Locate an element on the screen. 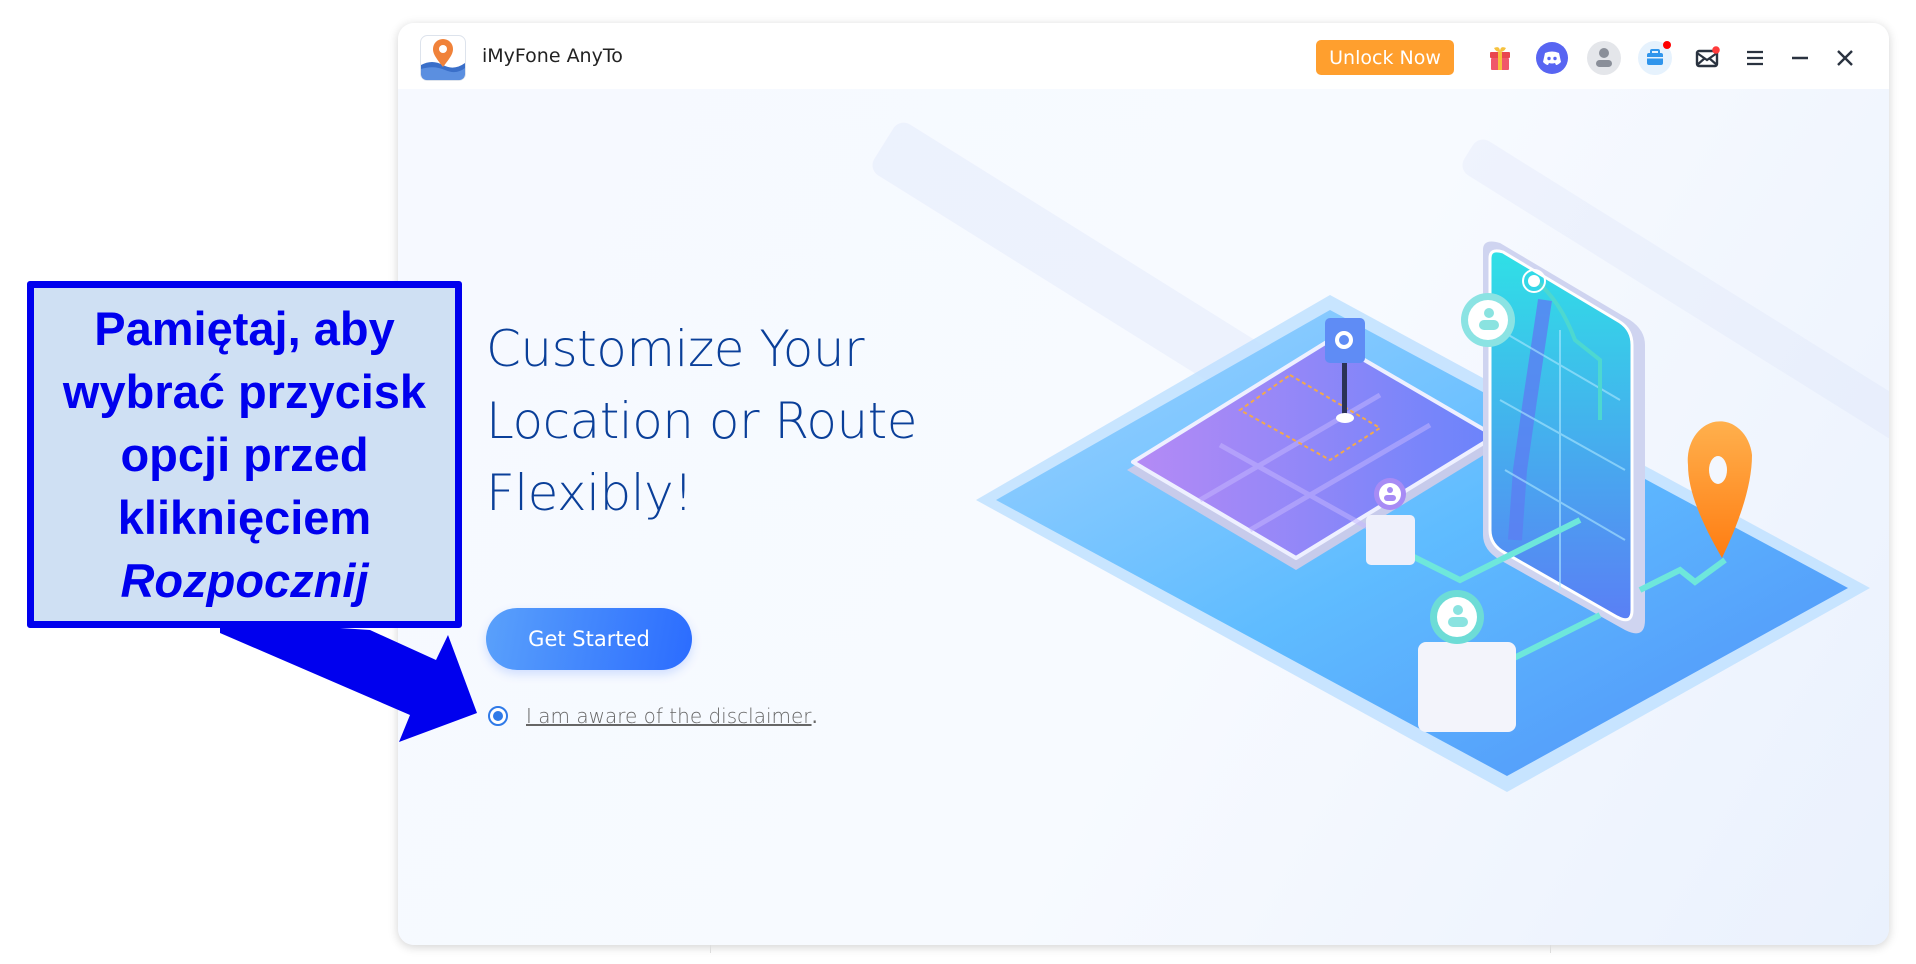  unlock-now-button: Unlock Now is located at coordinates (1385, 57).